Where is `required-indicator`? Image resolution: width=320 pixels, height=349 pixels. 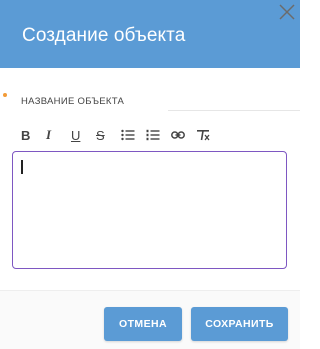
required-indicator is located at coordinates (5, 95).